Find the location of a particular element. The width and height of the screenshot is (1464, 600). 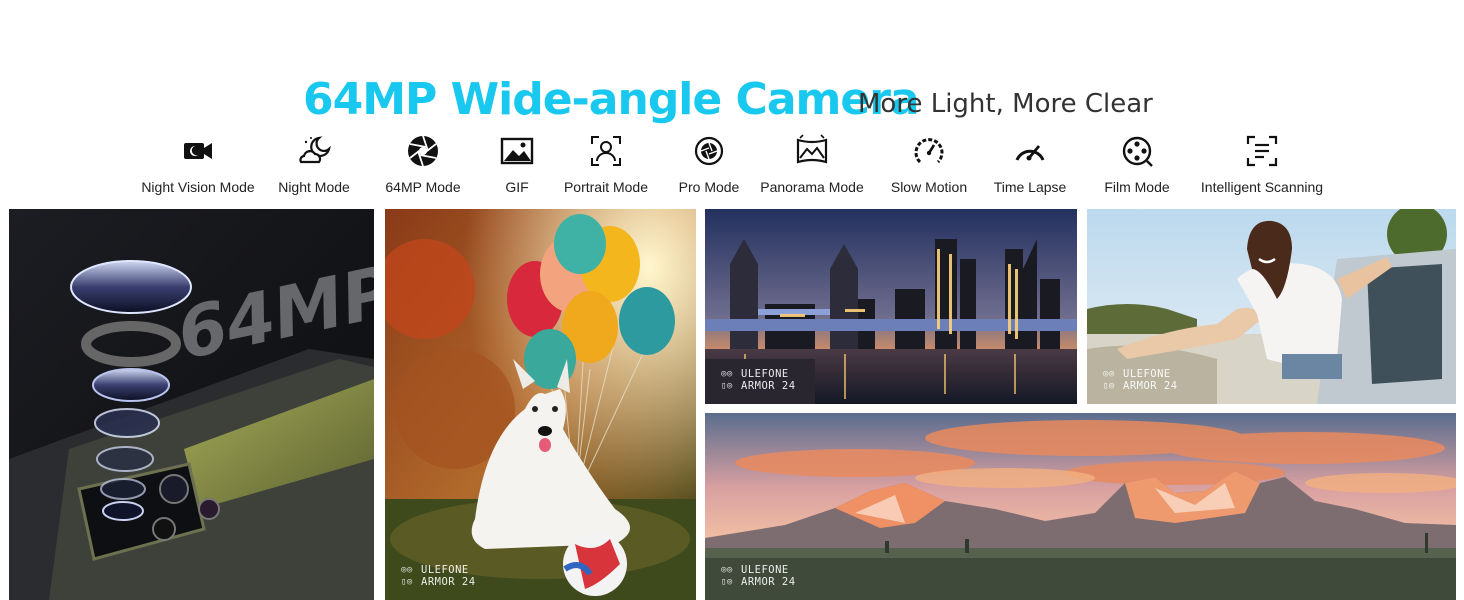

mode-label: Intelligent Scanning is located at coordinates (1262, 187).